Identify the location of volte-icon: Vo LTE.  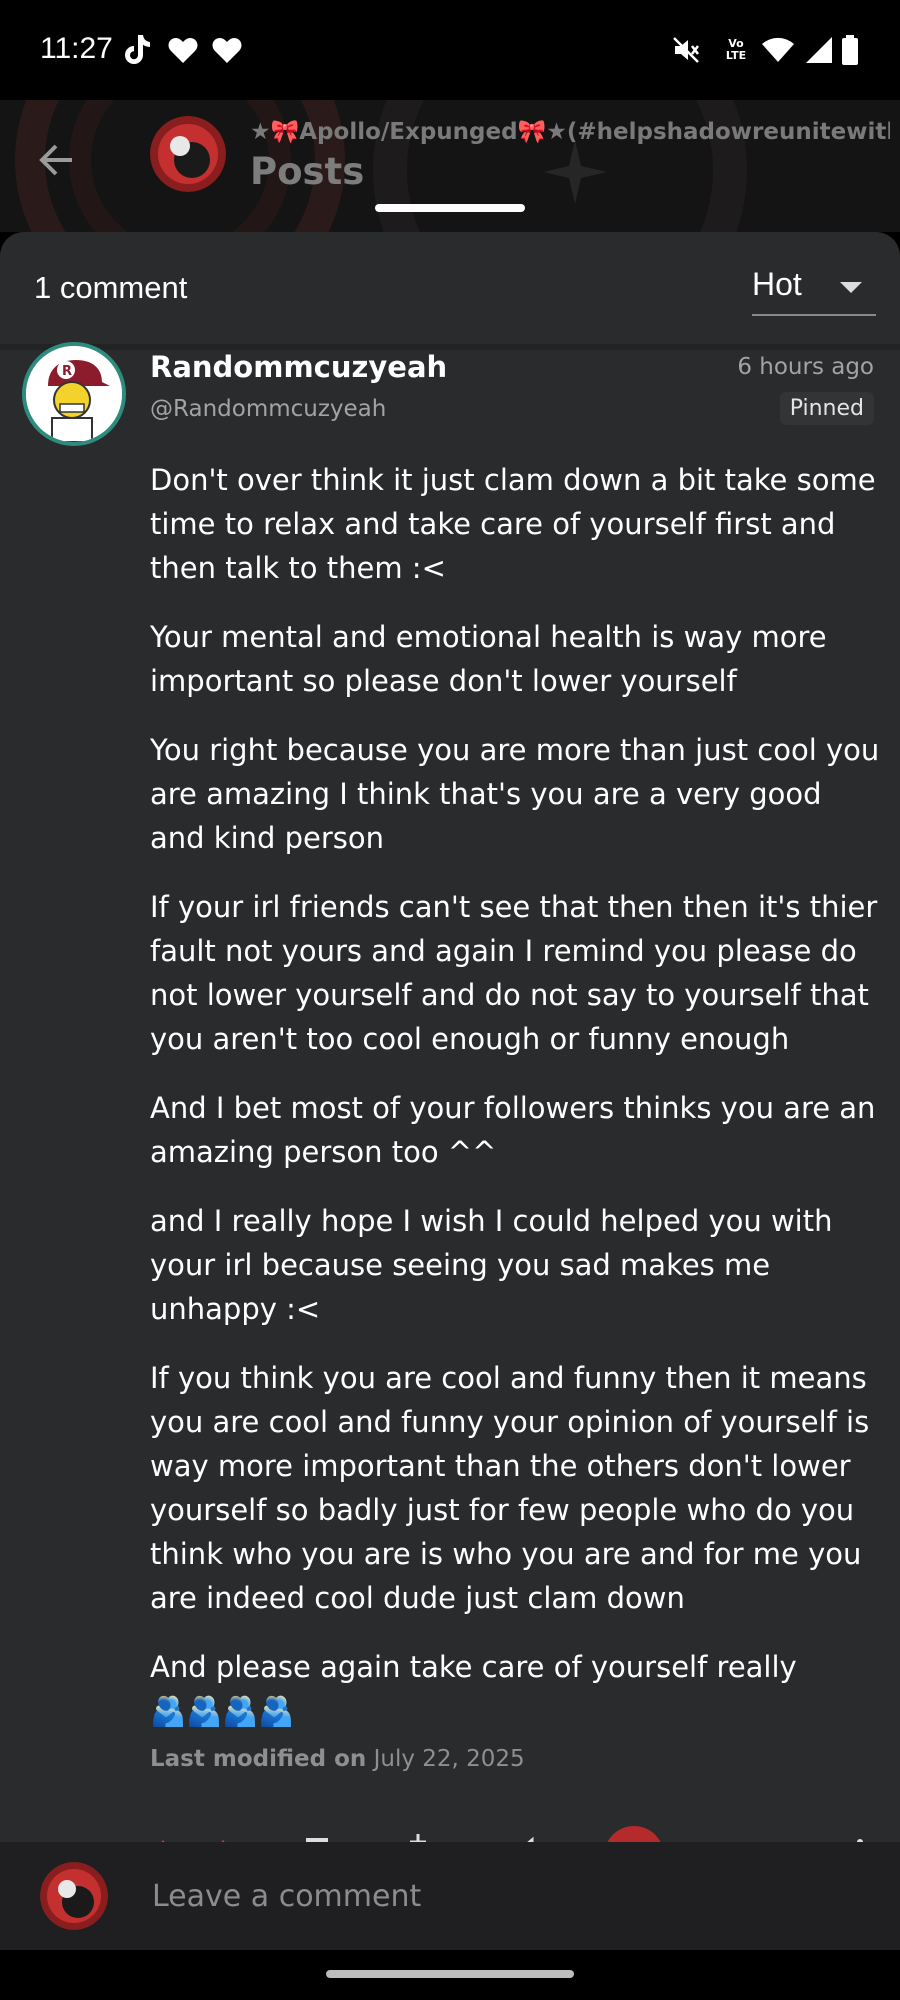
(736, 50).